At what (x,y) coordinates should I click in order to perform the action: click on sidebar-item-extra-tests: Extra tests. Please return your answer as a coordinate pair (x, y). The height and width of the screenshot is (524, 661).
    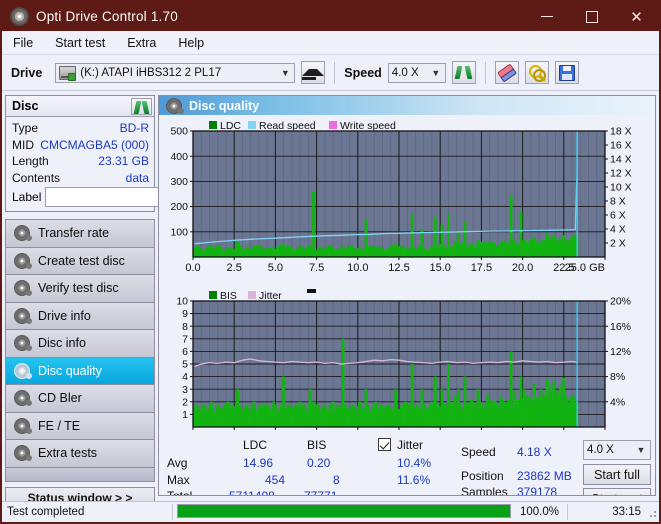
    Looking at the image, I should click on (80, 454).